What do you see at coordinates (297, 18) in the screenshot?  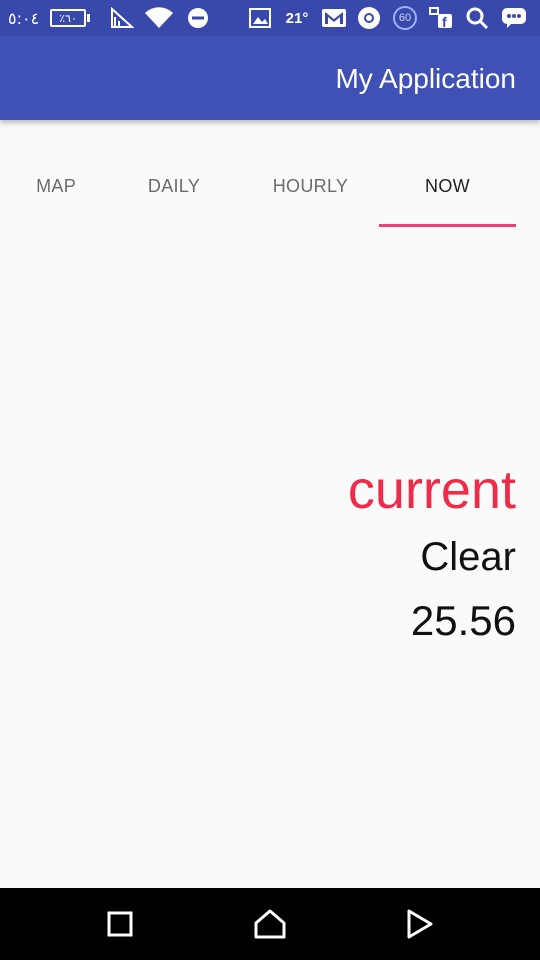 I see `temperature-indicator: 21°` at bounding box center [297, 18].